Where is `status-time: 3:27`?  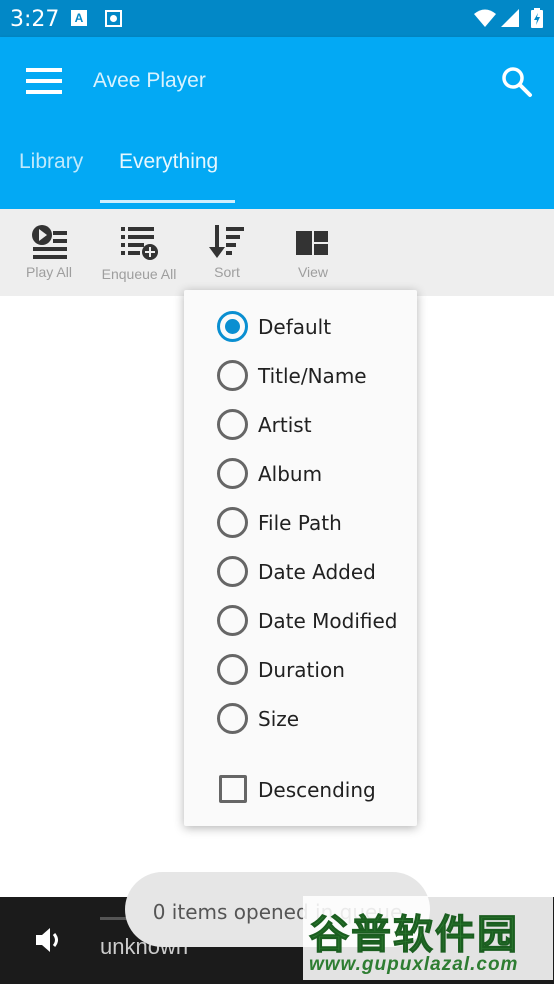 status-time: 3:27 is located at coordinates (35, 19).